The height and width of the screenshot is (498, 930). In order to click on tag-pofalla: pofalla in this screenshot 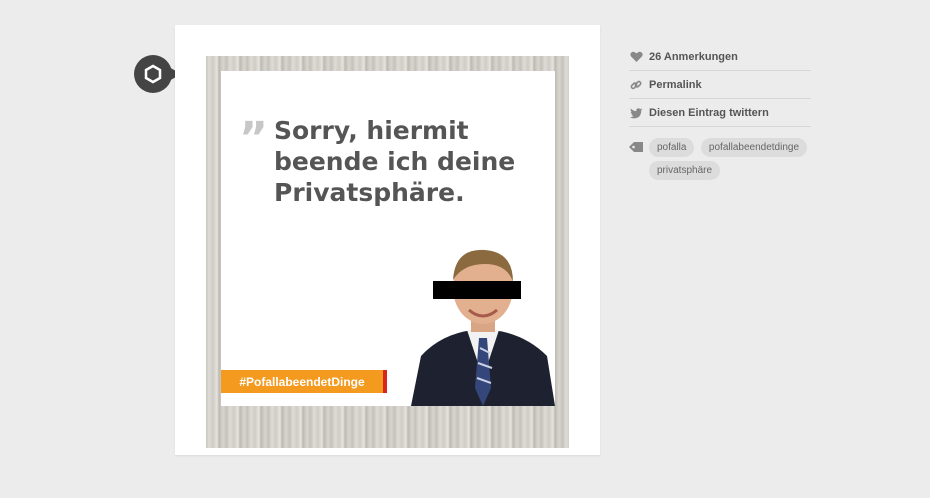, I will do `click(672, 147)`.